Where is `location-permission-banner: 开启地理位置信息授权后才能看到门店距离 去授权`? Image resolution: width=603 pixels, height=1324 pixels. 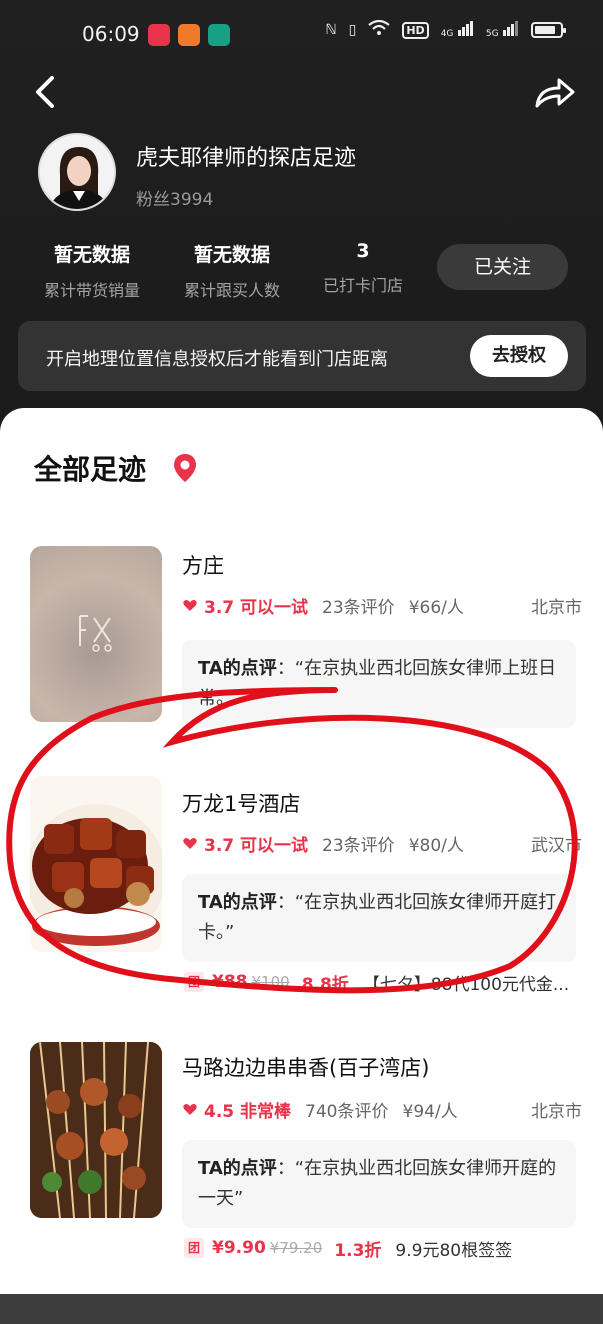
location-permission-banner: 开启地理位置信息授权后才能看到门店距离 去授权 is located at coordinates (302, 356).